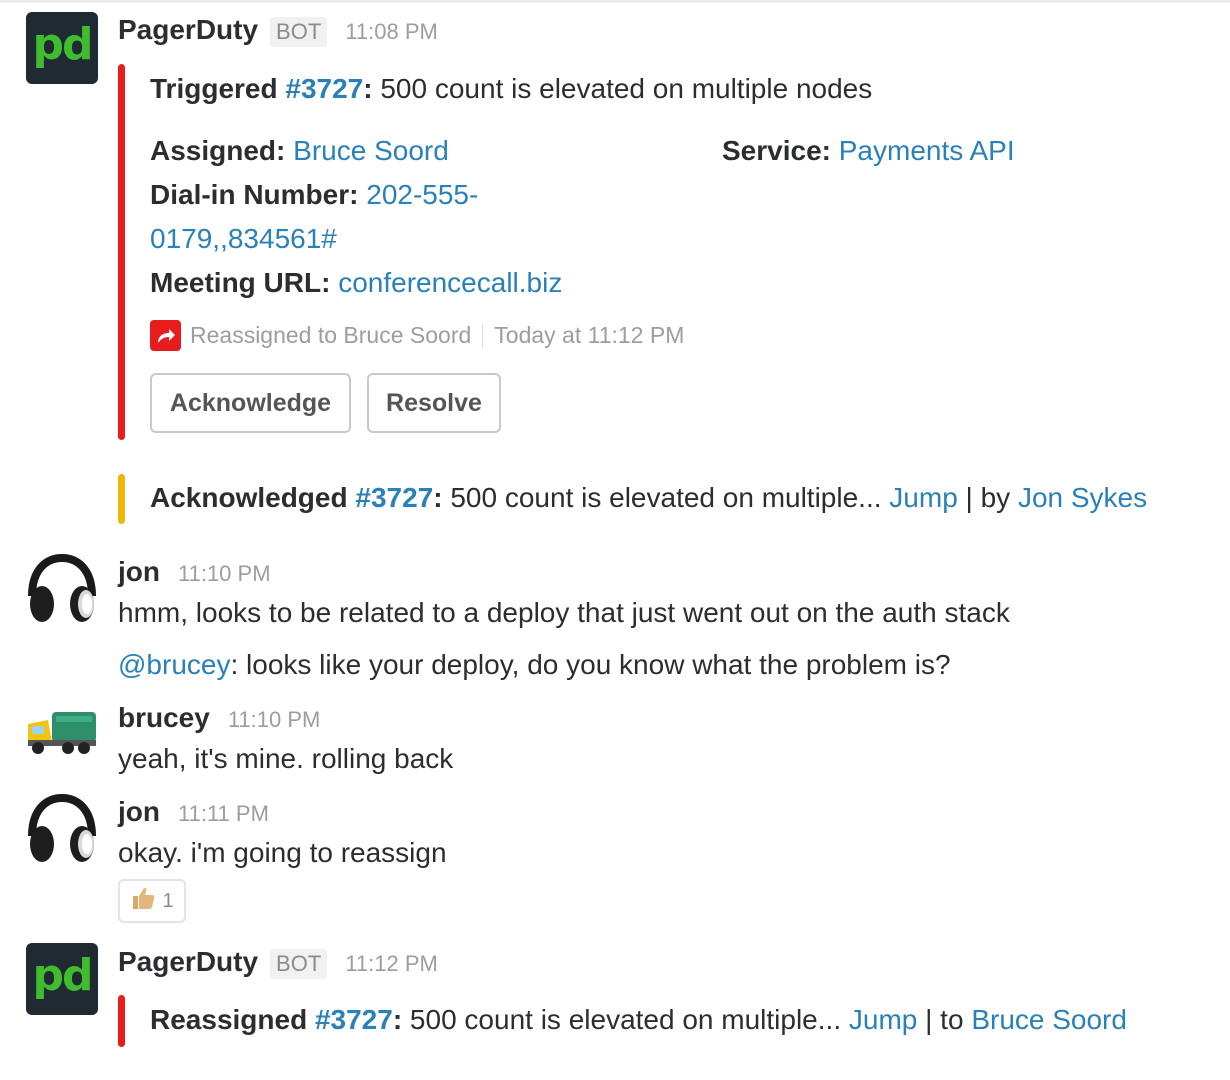 This screenshot has width=1230, height=1080. I want to click on context-text: Reassigned to Bruce Soord, so click(331, 335).